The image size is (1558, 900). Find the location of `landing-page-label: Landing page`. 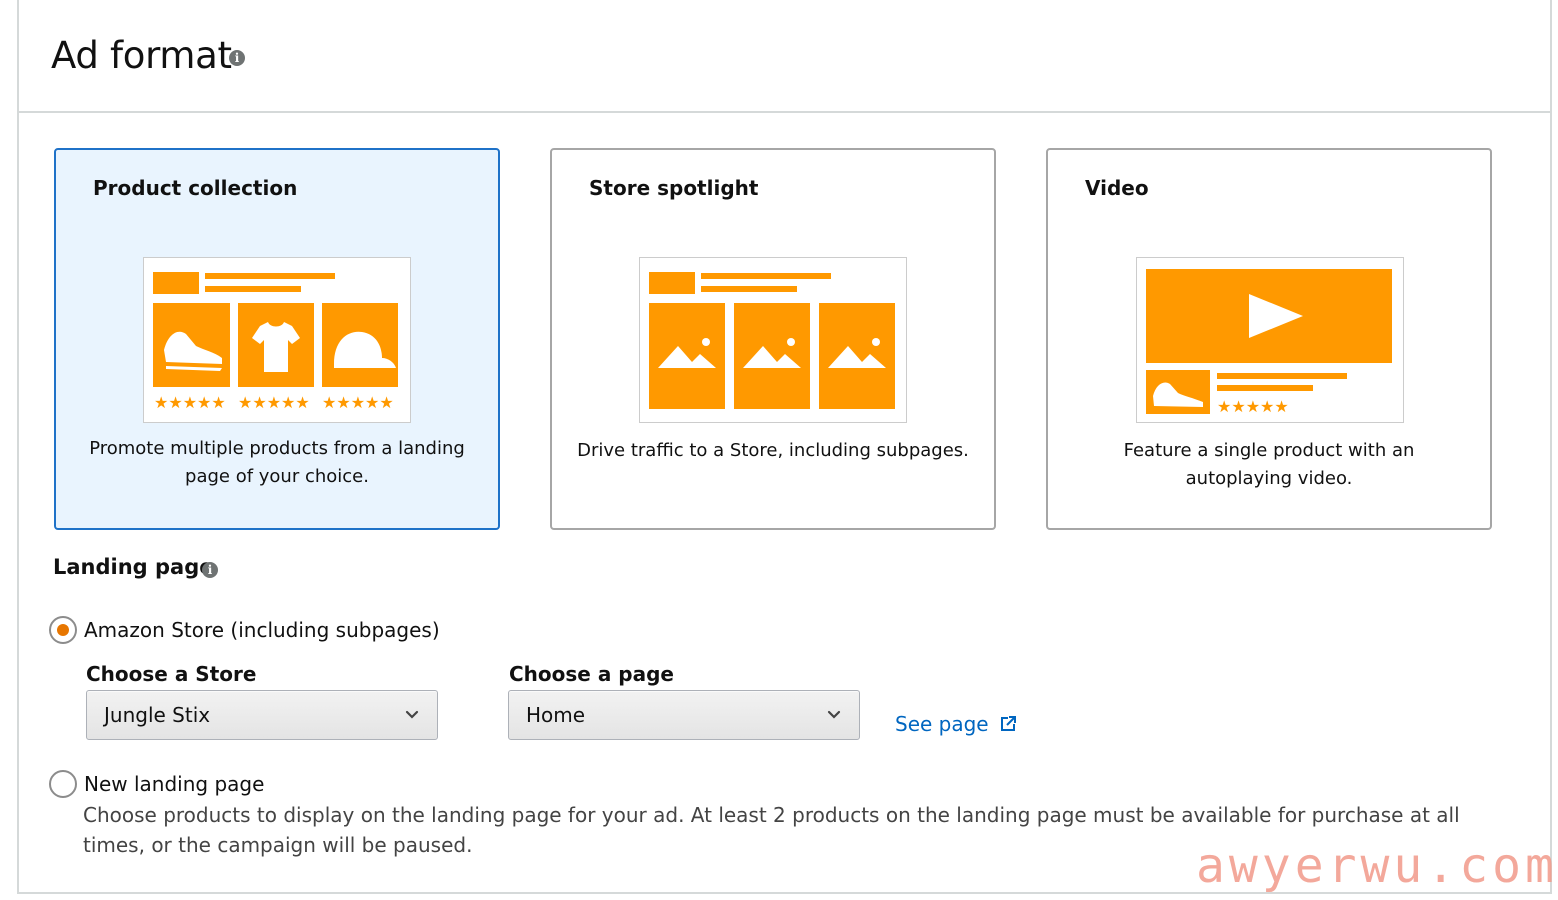

landing-page-label: Landing page is located at coordinates (133, 567).